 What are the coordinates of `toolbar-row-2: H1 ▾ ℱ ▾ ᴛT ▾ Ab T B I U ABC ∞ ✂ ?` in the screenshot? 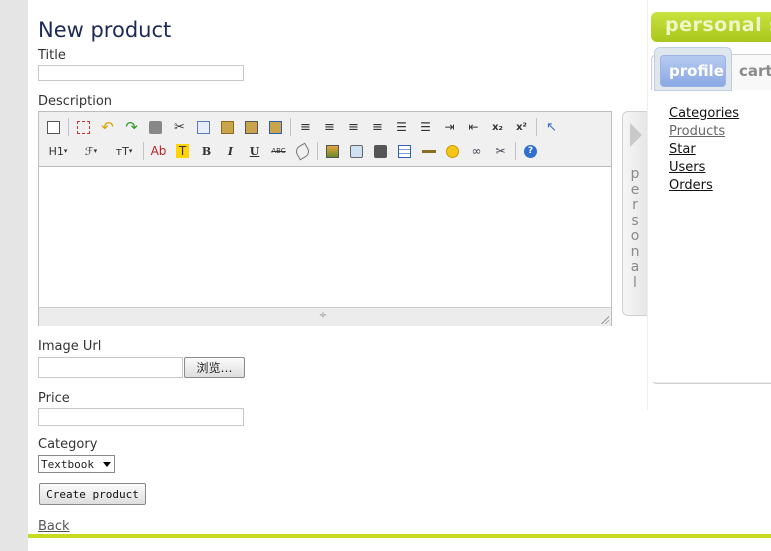 It's located at (293, 151).